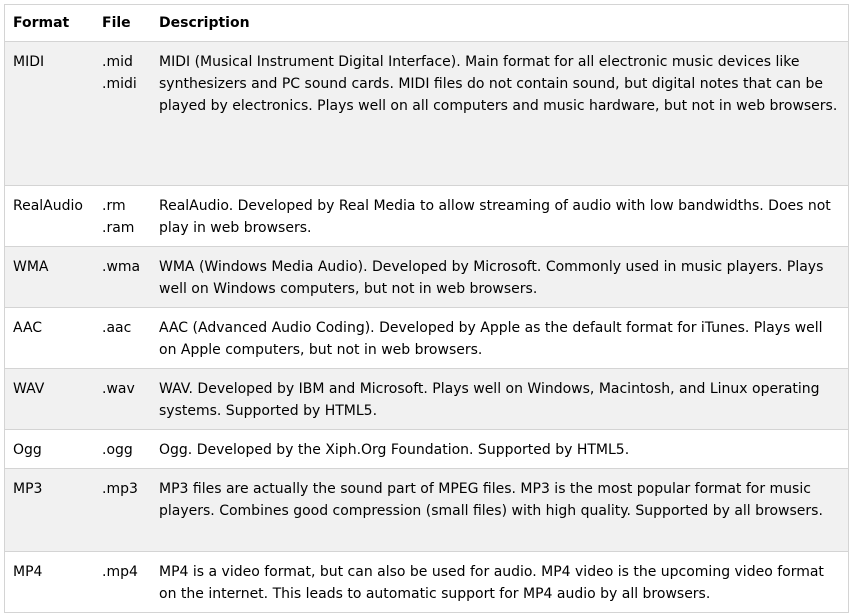  What do you see at coordinates (130, 399) in the screenshot?
I see `file-cell: .wav` at bounding box center [130, 399].